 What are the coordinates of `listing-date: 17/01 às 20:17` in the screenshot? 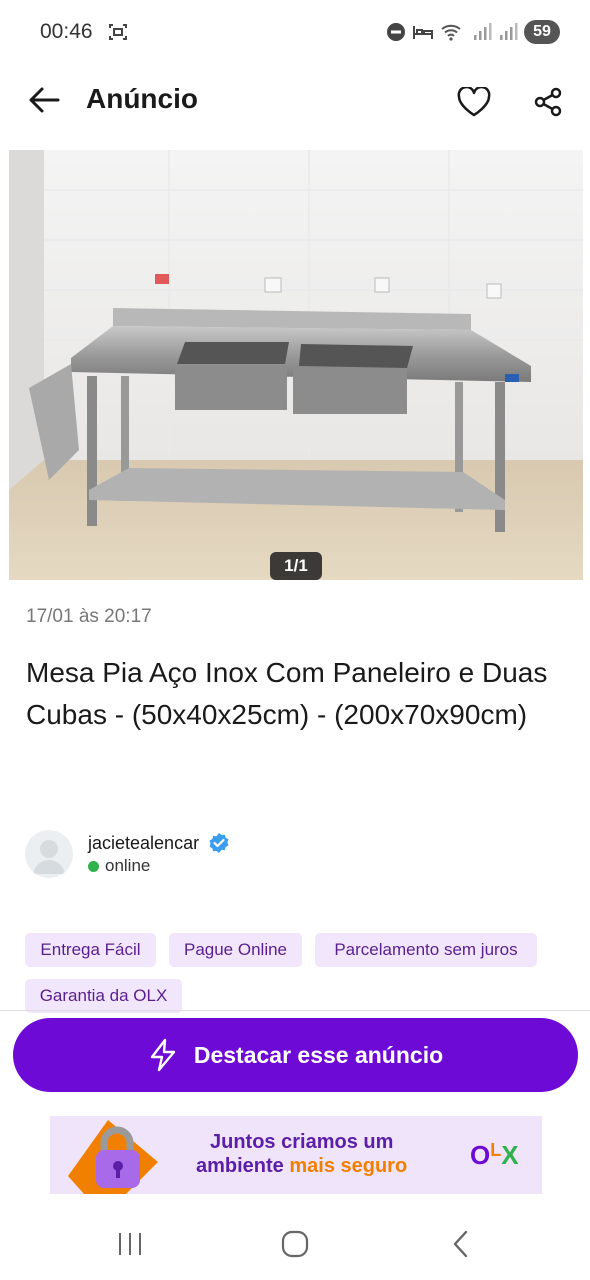 It's located at (89, 616).